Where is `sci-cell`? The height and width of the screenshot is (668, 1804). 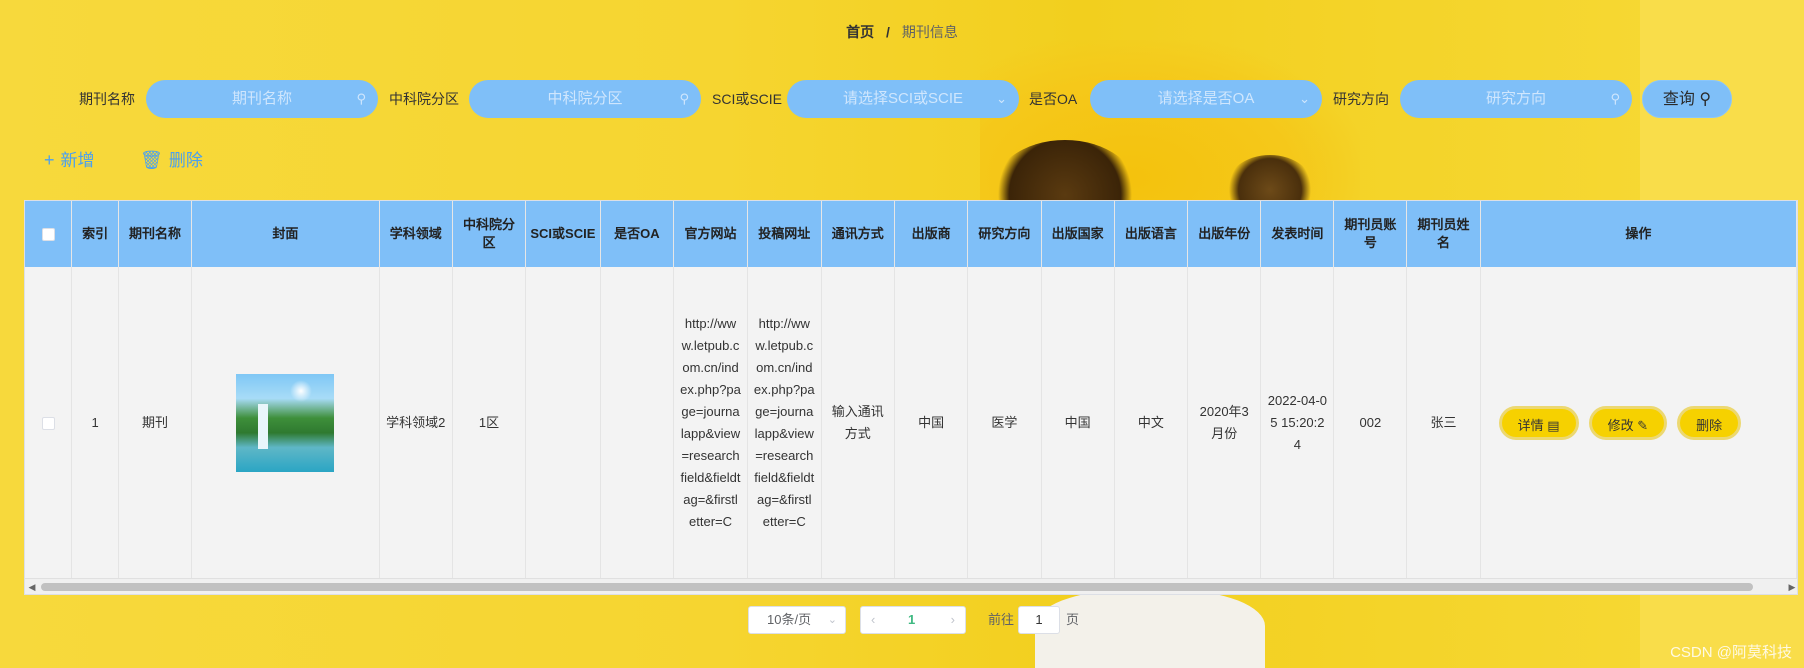
sci-cell is located at coordinates (563, 423).